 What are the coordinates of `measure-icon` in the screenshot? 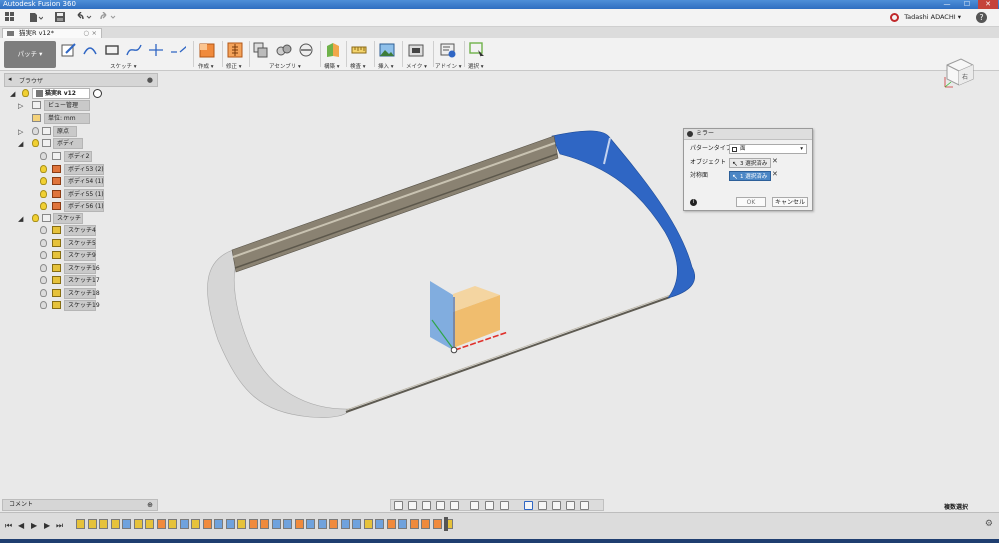 It's located at (359, 50).